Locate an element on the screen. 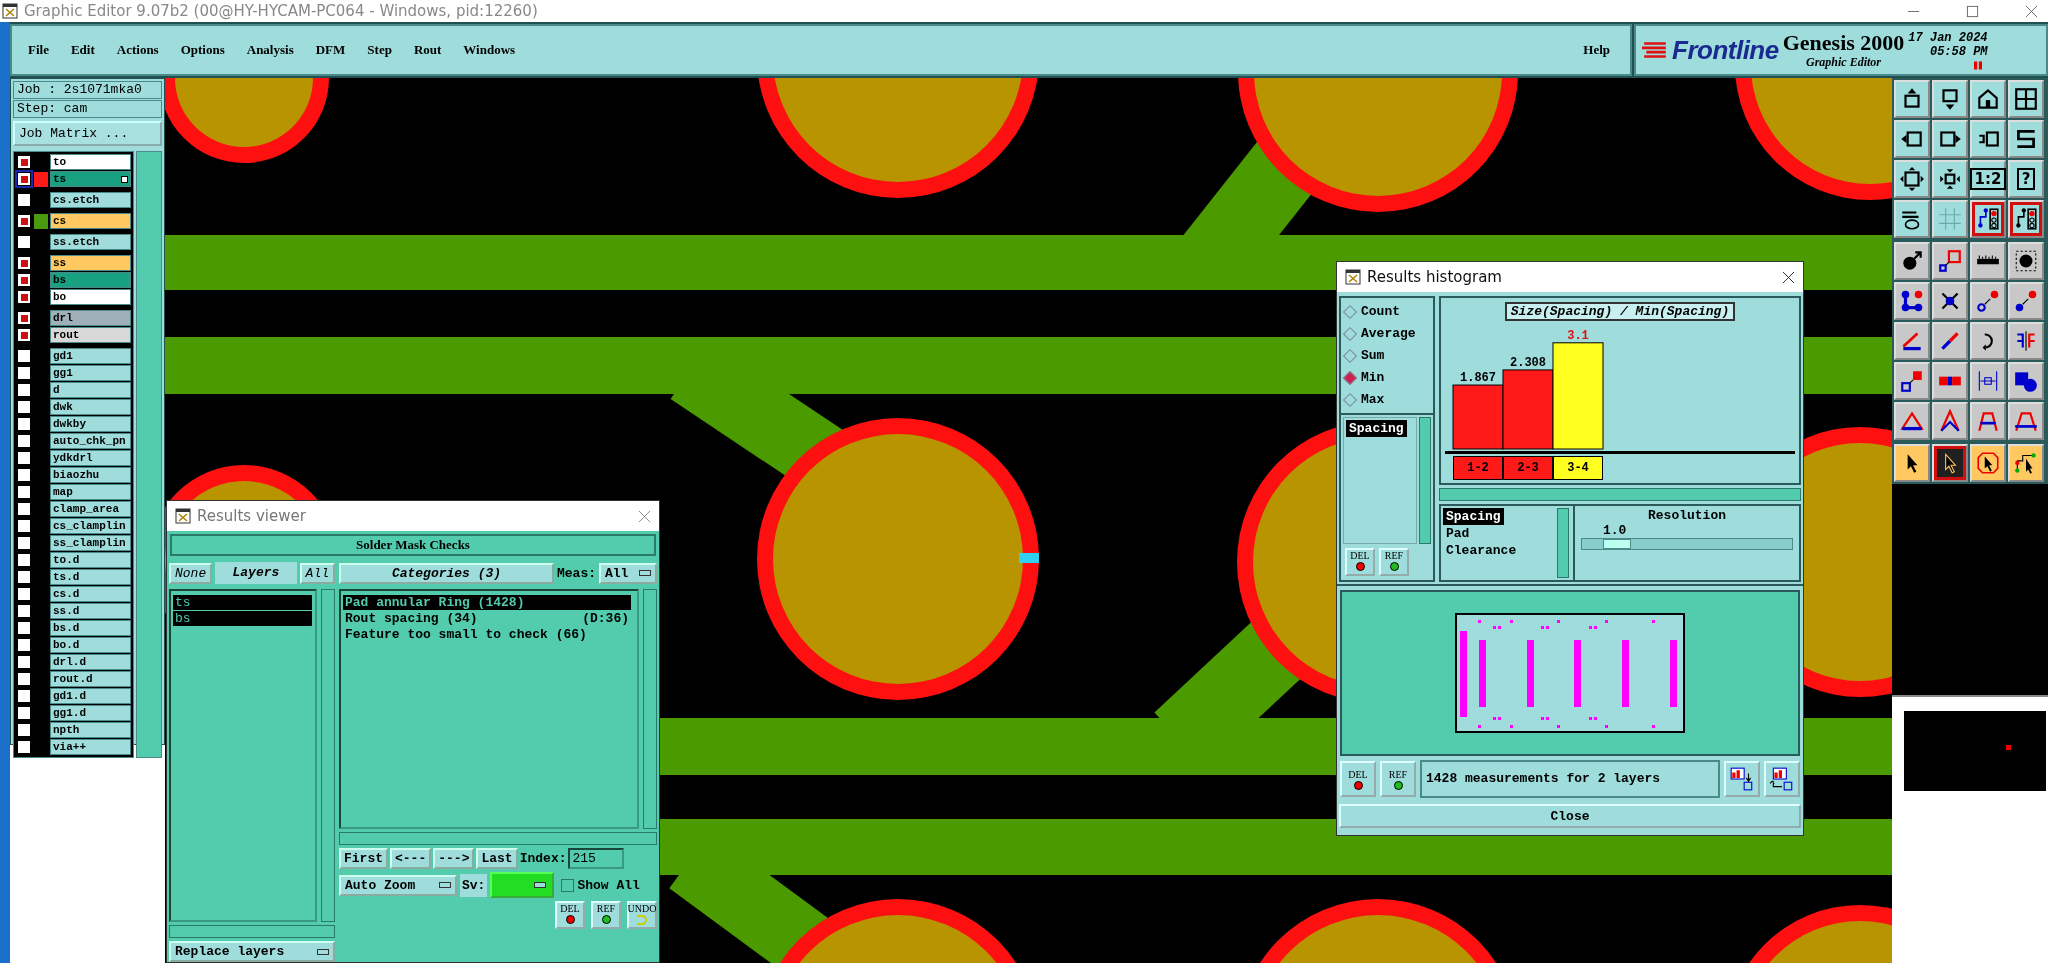 This screenshot has width=2048, height=963. histogram-bar is located at coordinates (1528, 409).